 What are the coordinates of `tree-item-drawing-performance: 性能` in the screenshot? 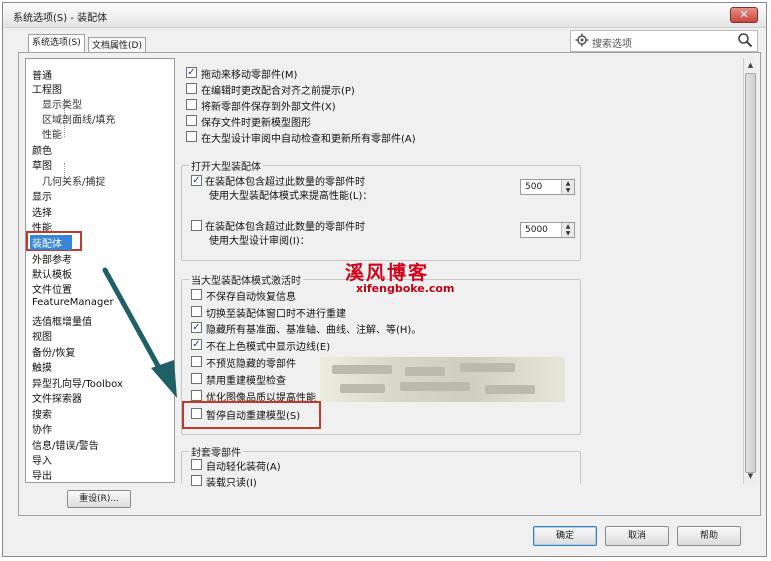 It's located at (52, 133).